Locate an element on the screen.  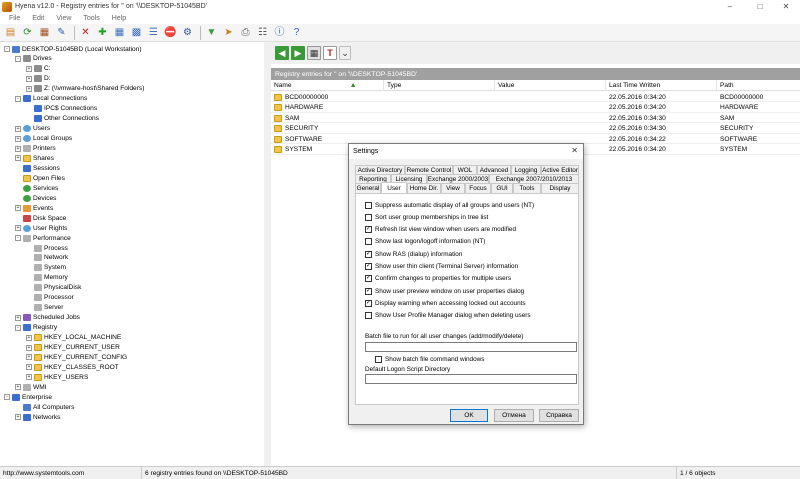
details-icon: ☰ is located at coordinates (153, 32).